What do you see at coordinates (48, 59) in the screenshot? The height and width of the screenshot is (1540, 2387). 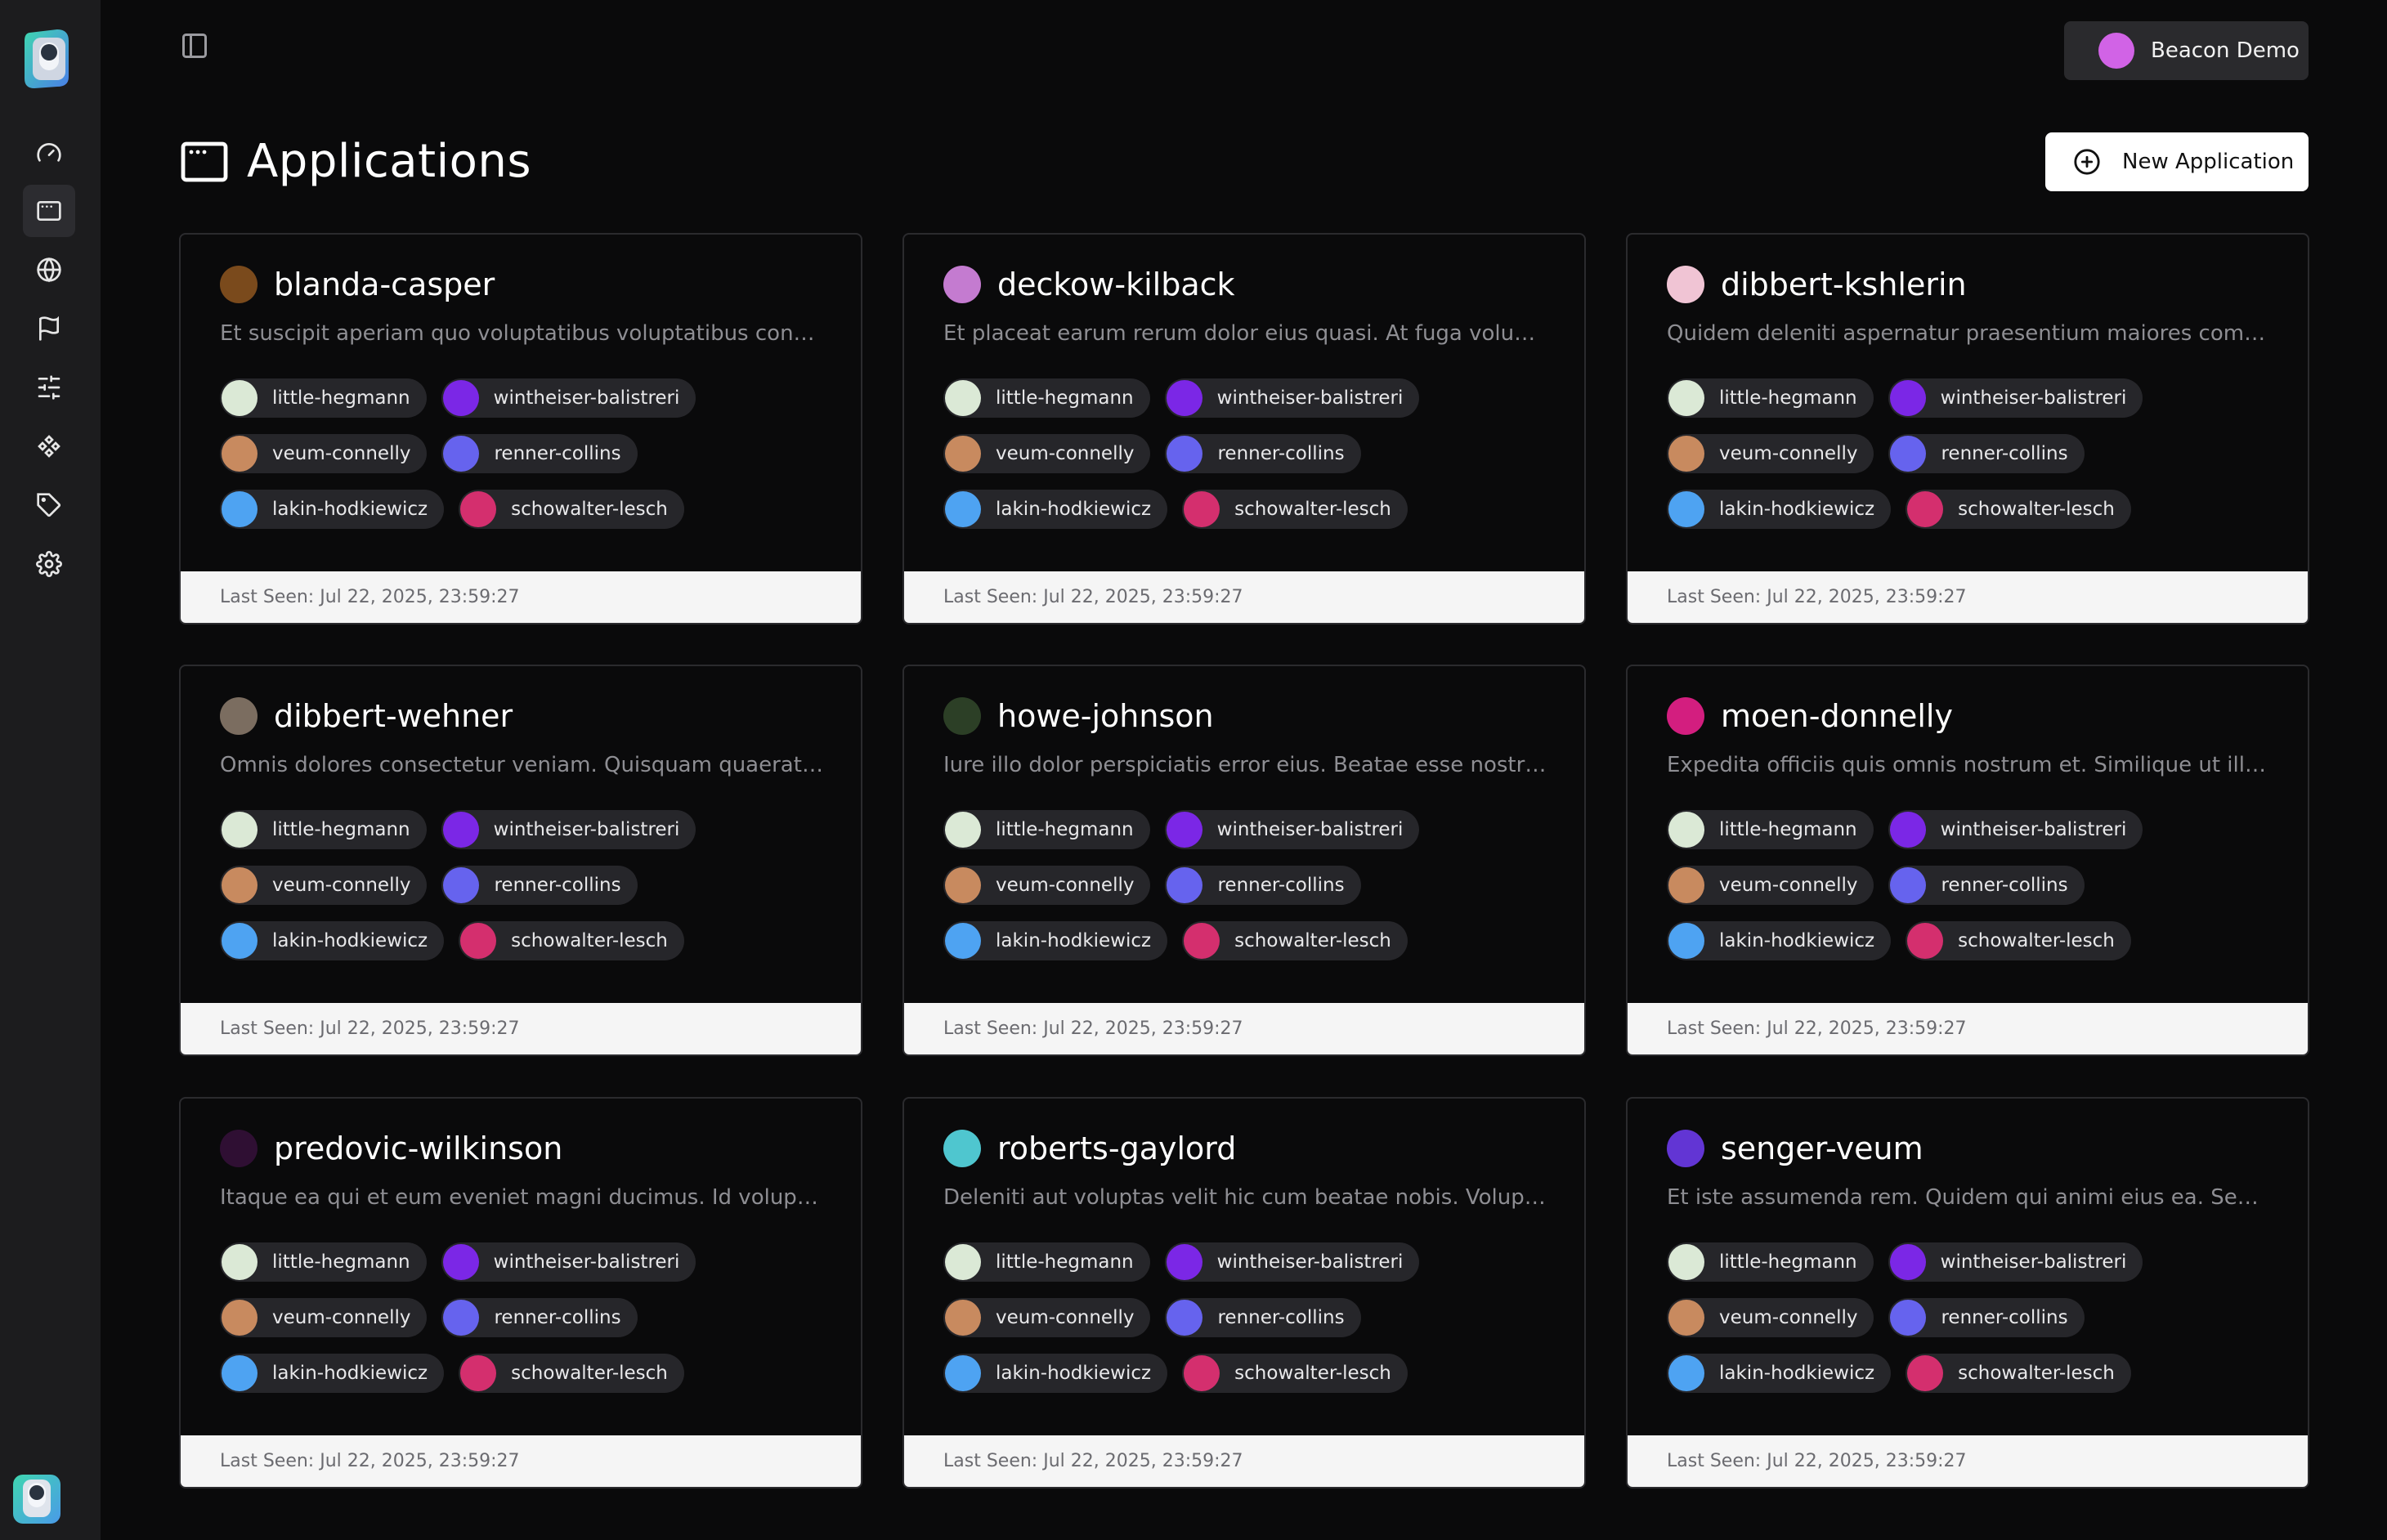 I see `beacon-logo-icon` at bounding box center [48, 59].